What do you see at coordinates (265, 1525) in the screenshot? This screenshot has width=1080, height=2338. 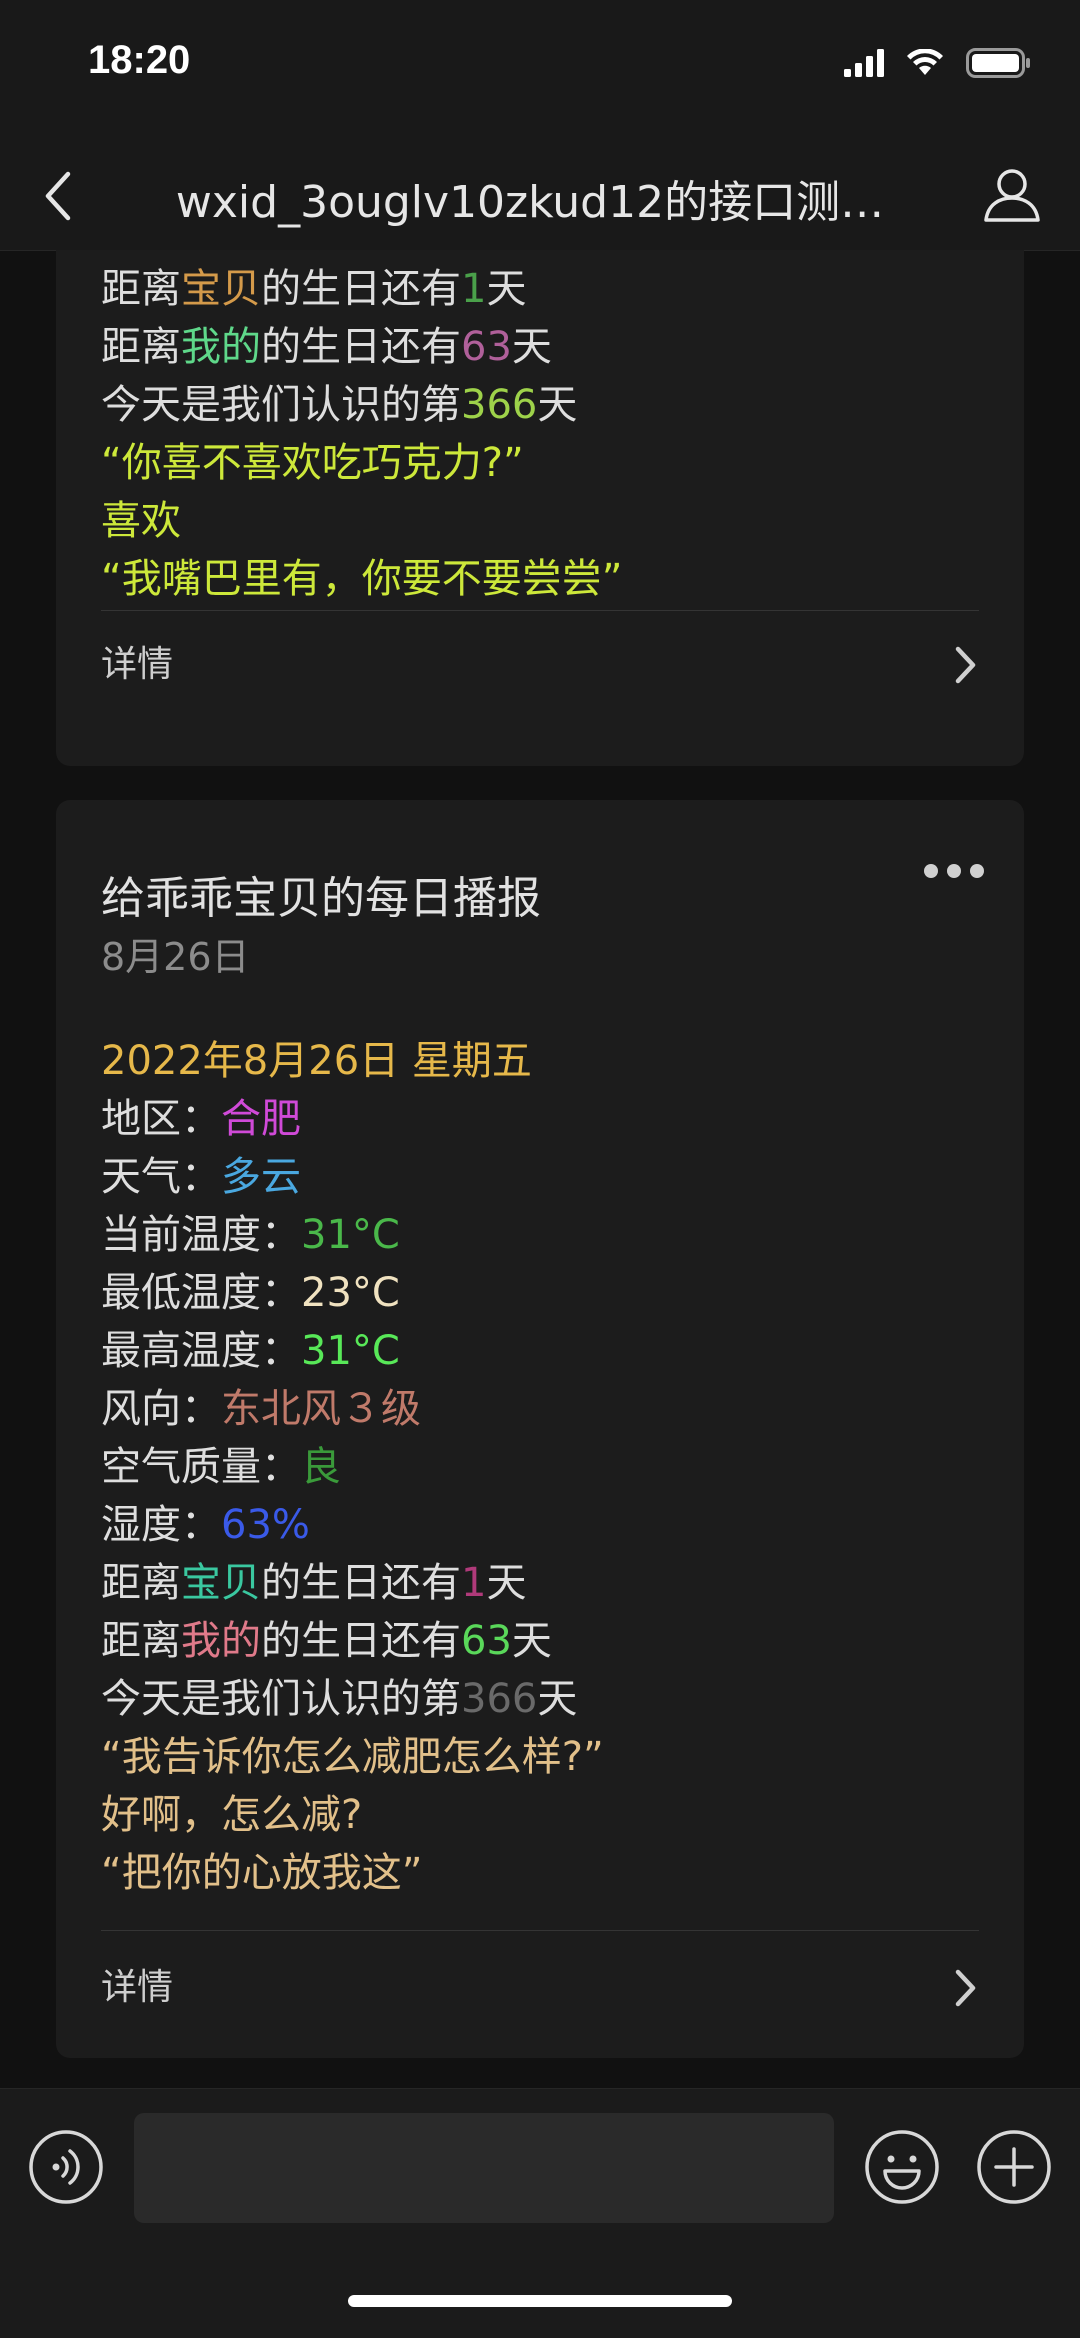 I see `text-segment: 63%` at bounding box center [265, 1525].